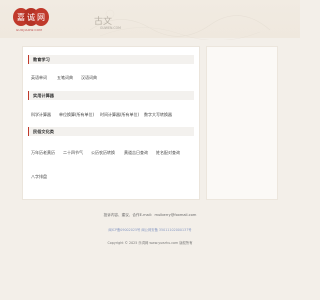 Image resolution: width=320 pixels, height=300 pixels. I want to click on link-lunar-converter: 公历农历转换, so click(103, 153).